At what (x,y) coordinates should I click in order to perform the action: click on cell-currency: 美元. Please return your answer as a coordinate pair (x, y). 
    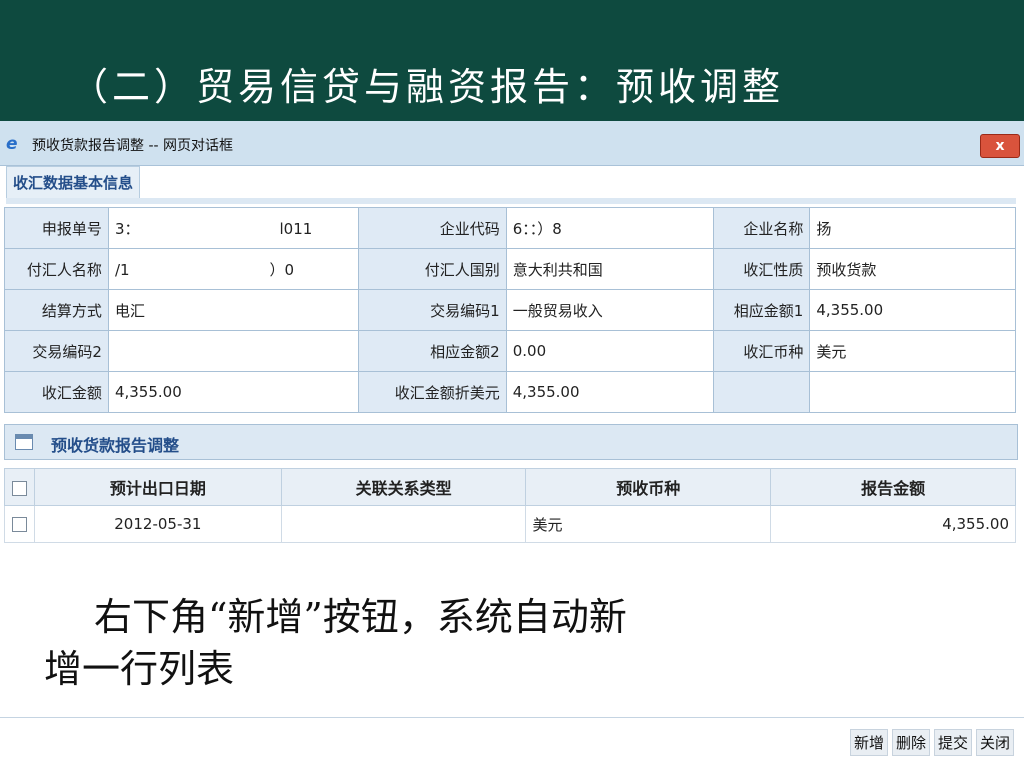
    Looking at the image, I should click on (648, 524).